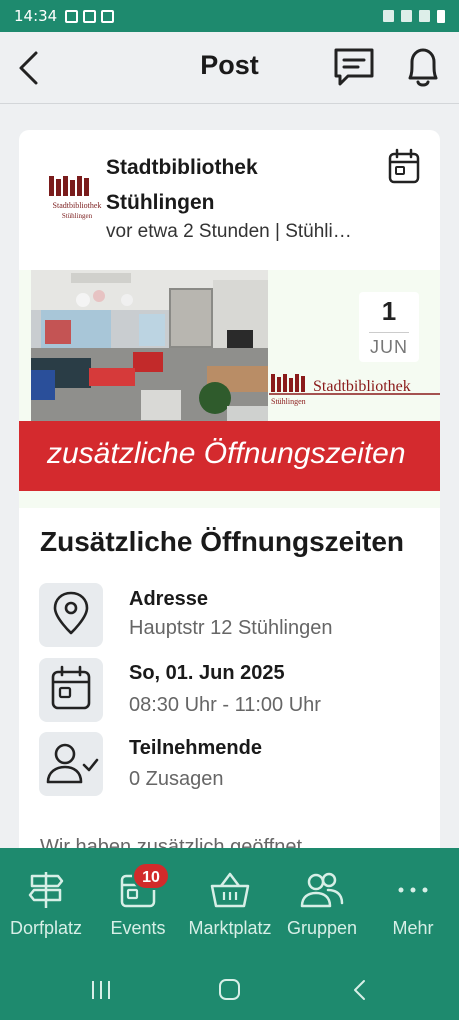  I want to click on date-icon-box, so click(71, 690).